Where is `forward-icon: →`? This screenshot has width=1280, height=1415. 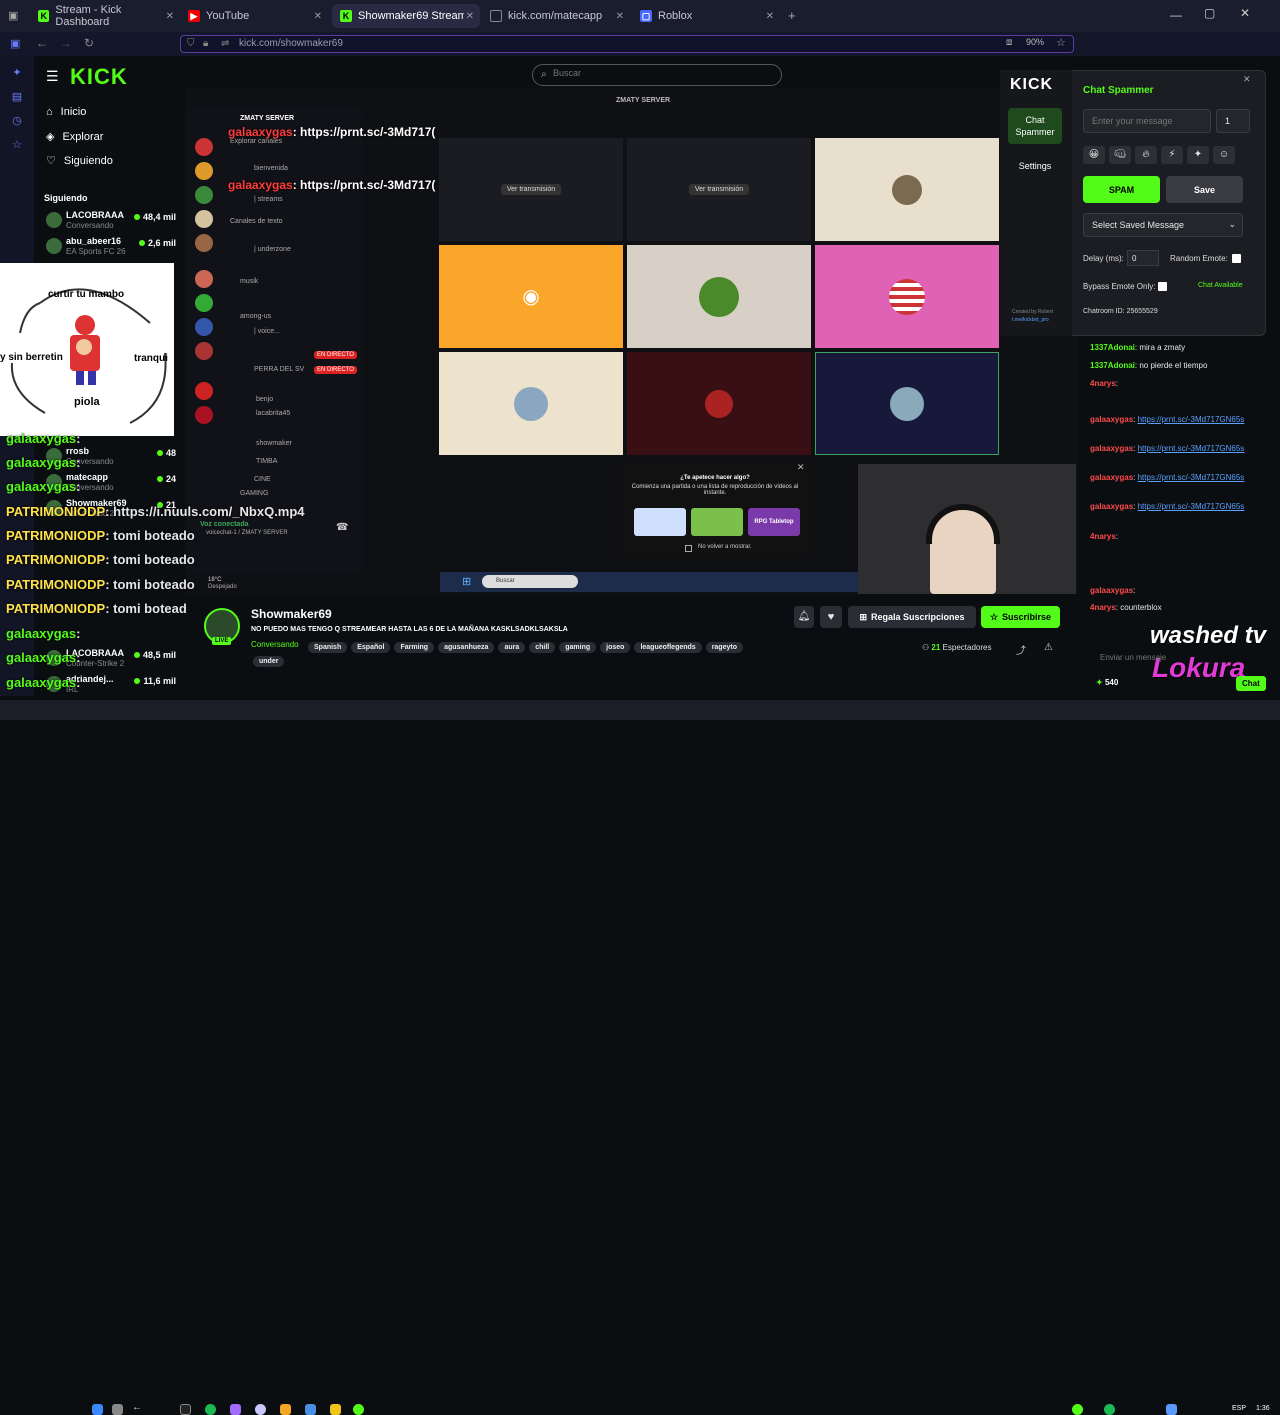 forward-icon: → is located at coordinates (66, 43).